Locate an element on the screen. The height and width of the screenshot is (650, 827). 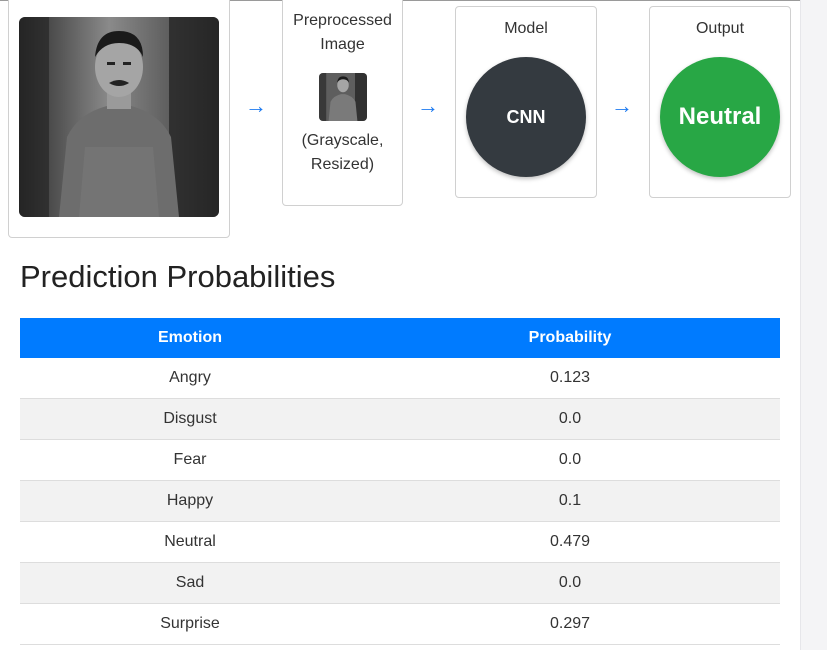
probability-cell: 0.123 is located at coordinates (570, 378).